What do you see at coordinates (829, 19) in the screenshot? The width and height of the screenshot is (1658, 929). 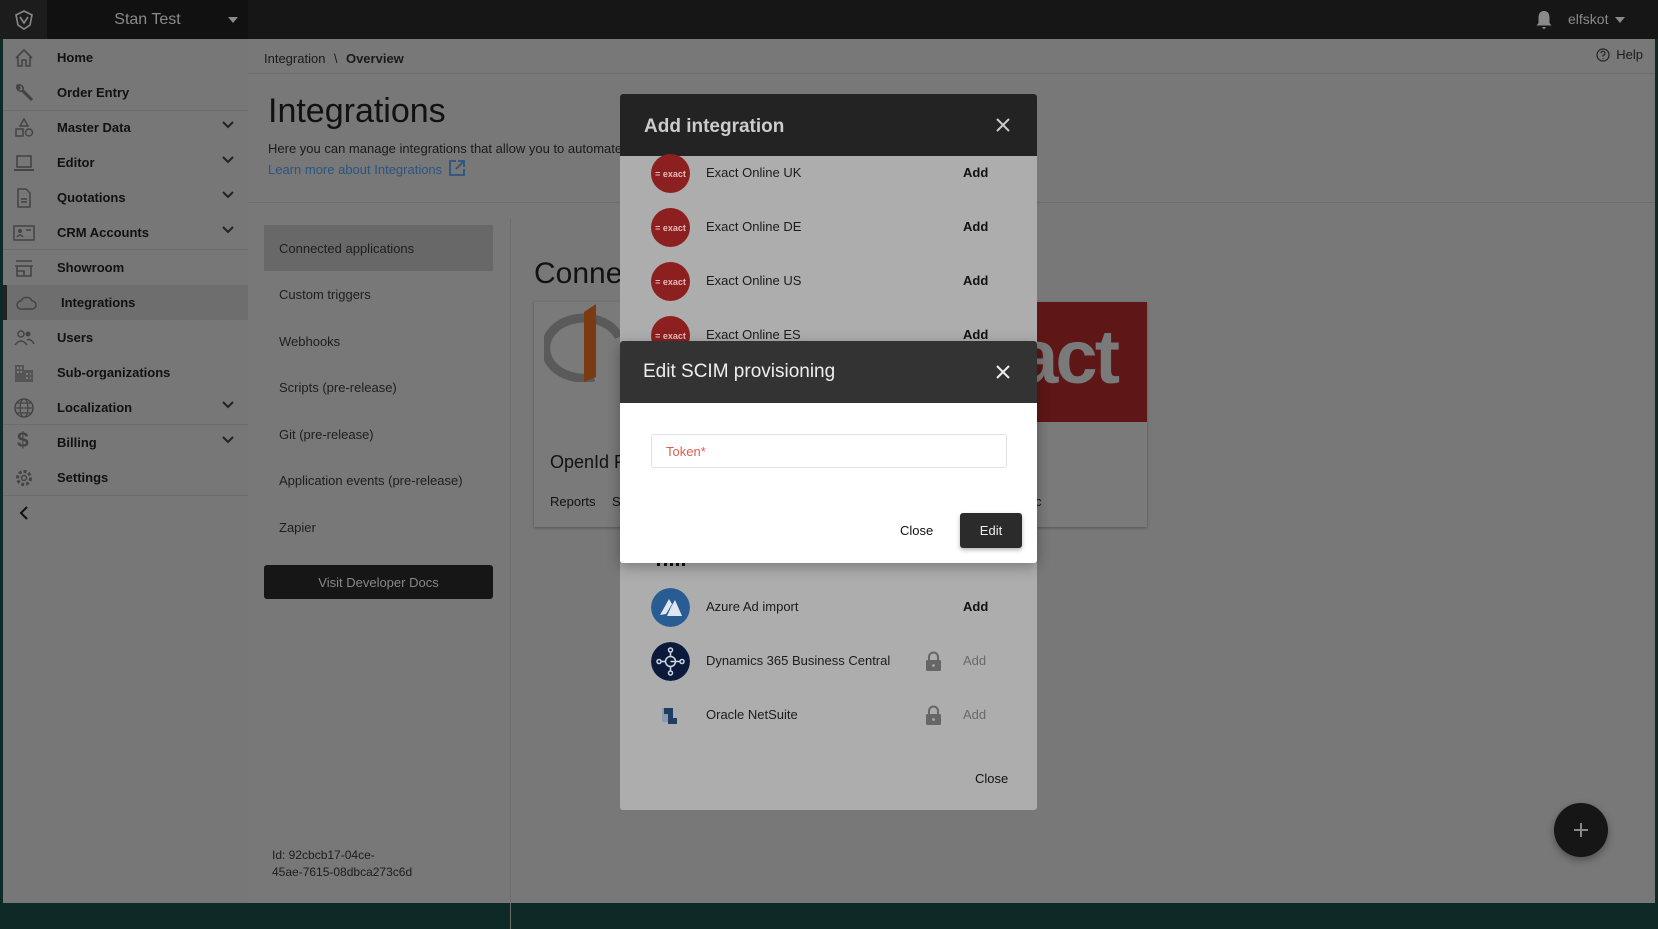 I see `top-bar: Stan Test elfskot` at bounding box center [829, 19].